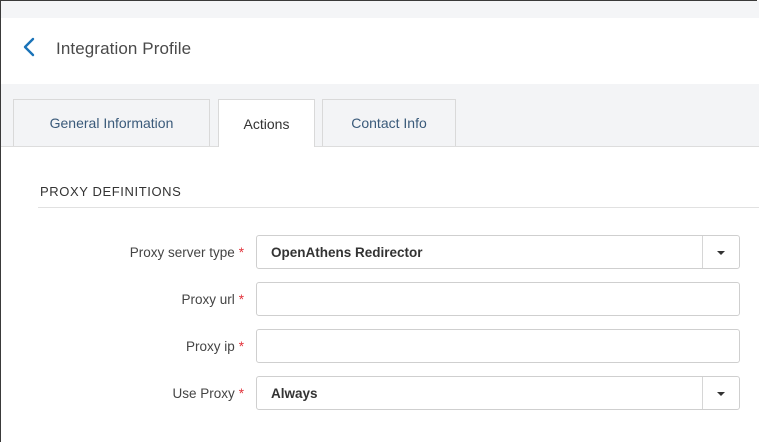  I want to click on use-proxy-label: Use Proxy *, so click(208, 393).